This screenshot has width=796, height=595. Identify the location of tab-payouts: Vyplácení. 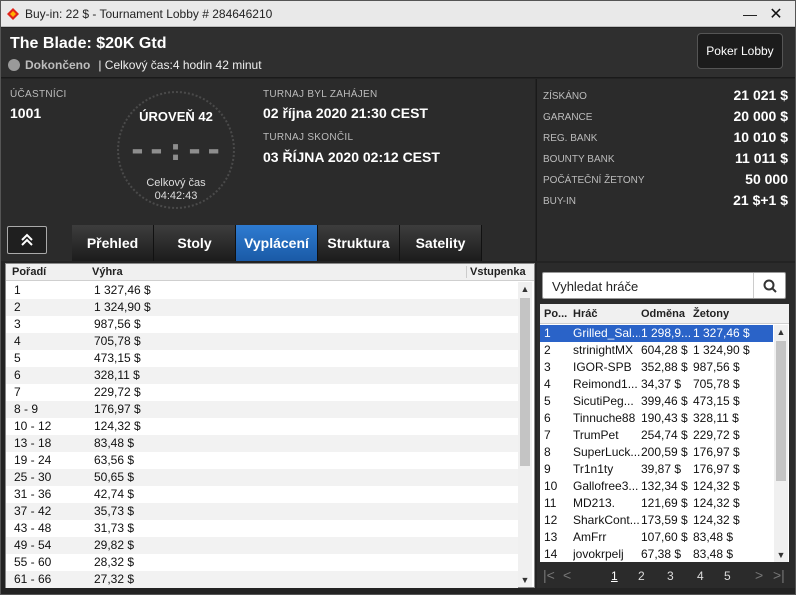
(277, 243).